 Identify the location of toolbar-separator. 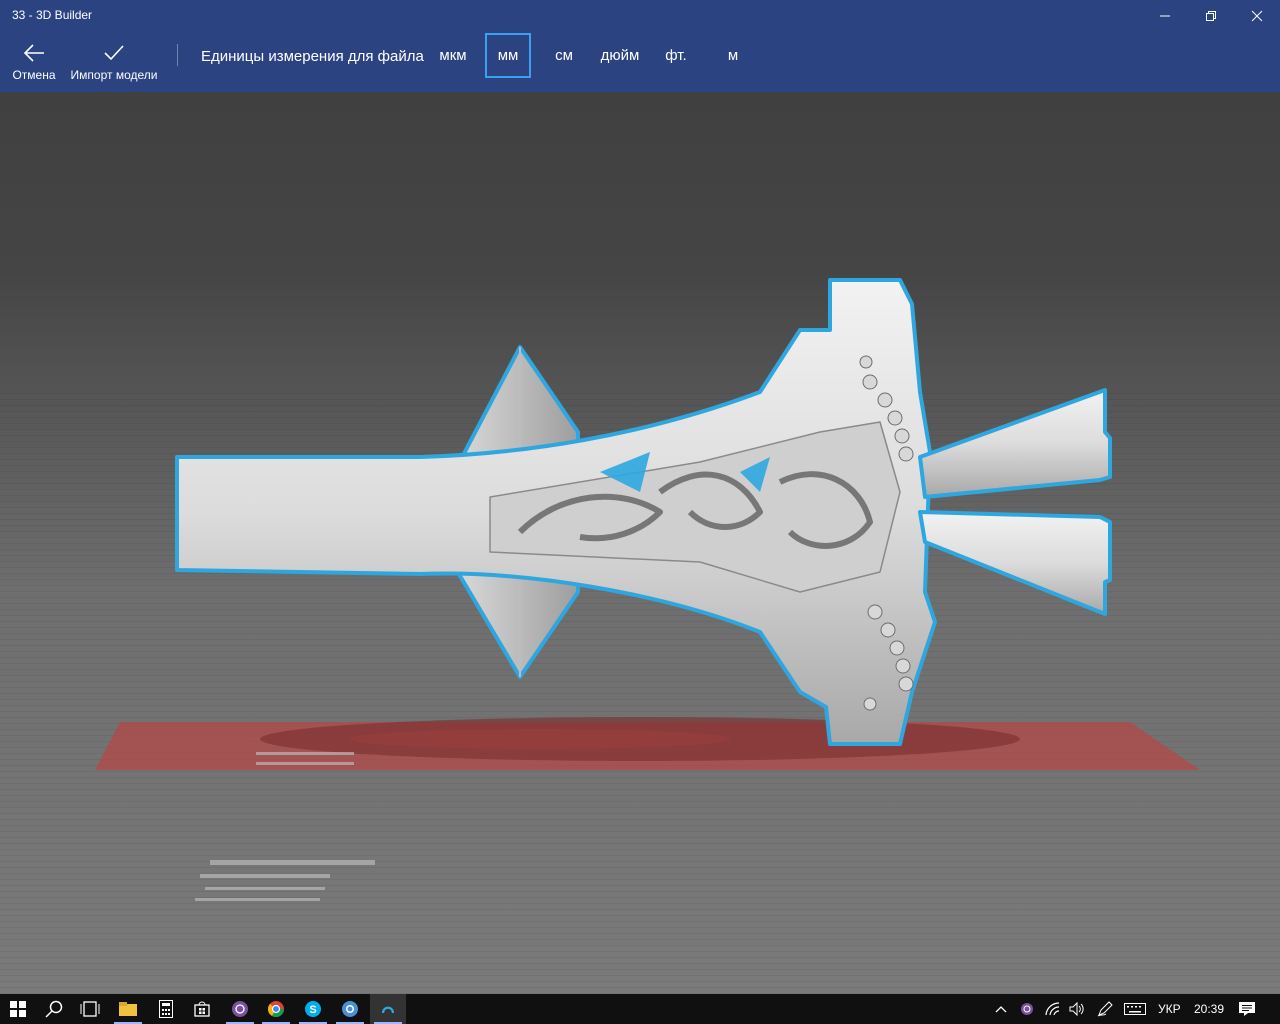
(177, 55).